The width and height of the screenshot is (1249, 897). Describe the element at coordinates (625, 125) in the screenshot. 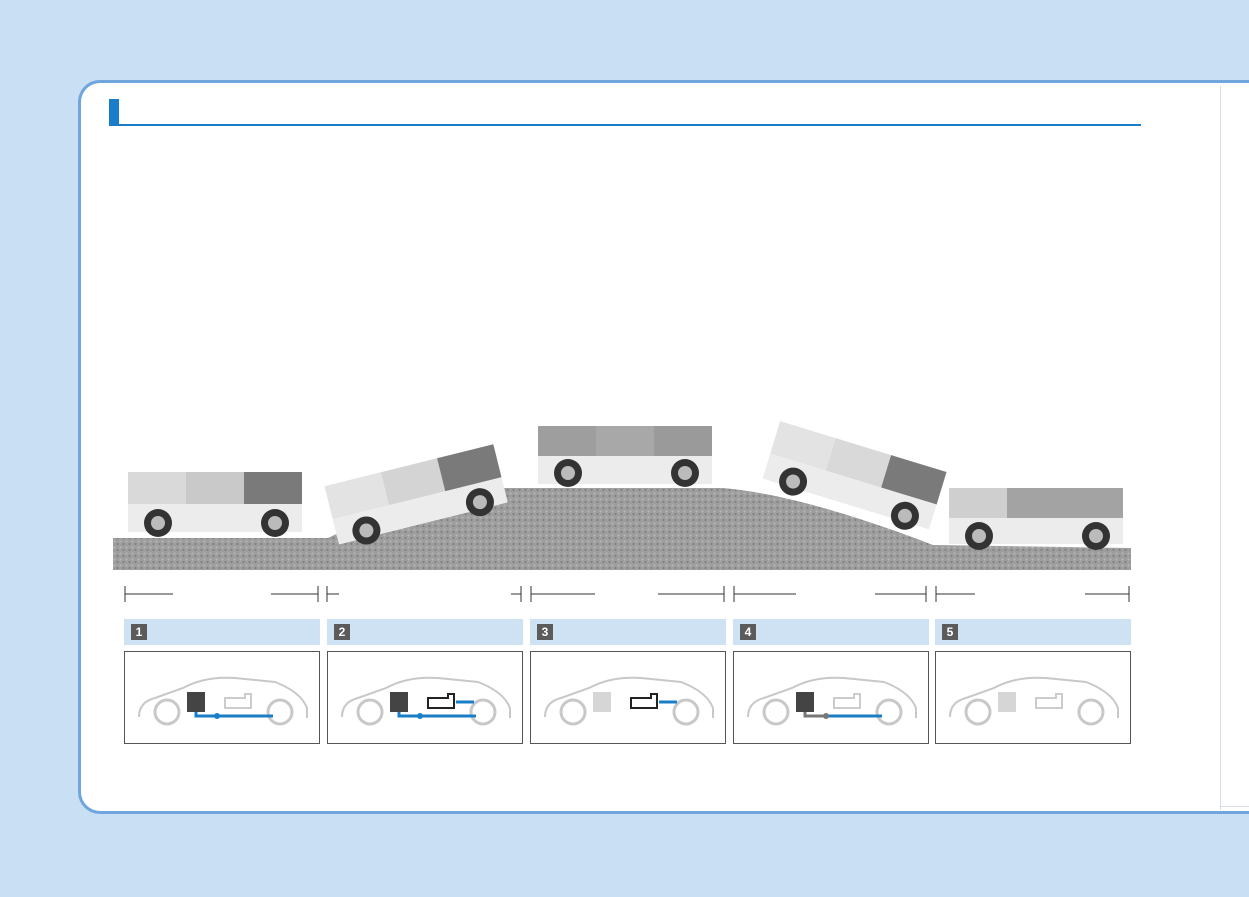

I see `section-header-rule` at that location.